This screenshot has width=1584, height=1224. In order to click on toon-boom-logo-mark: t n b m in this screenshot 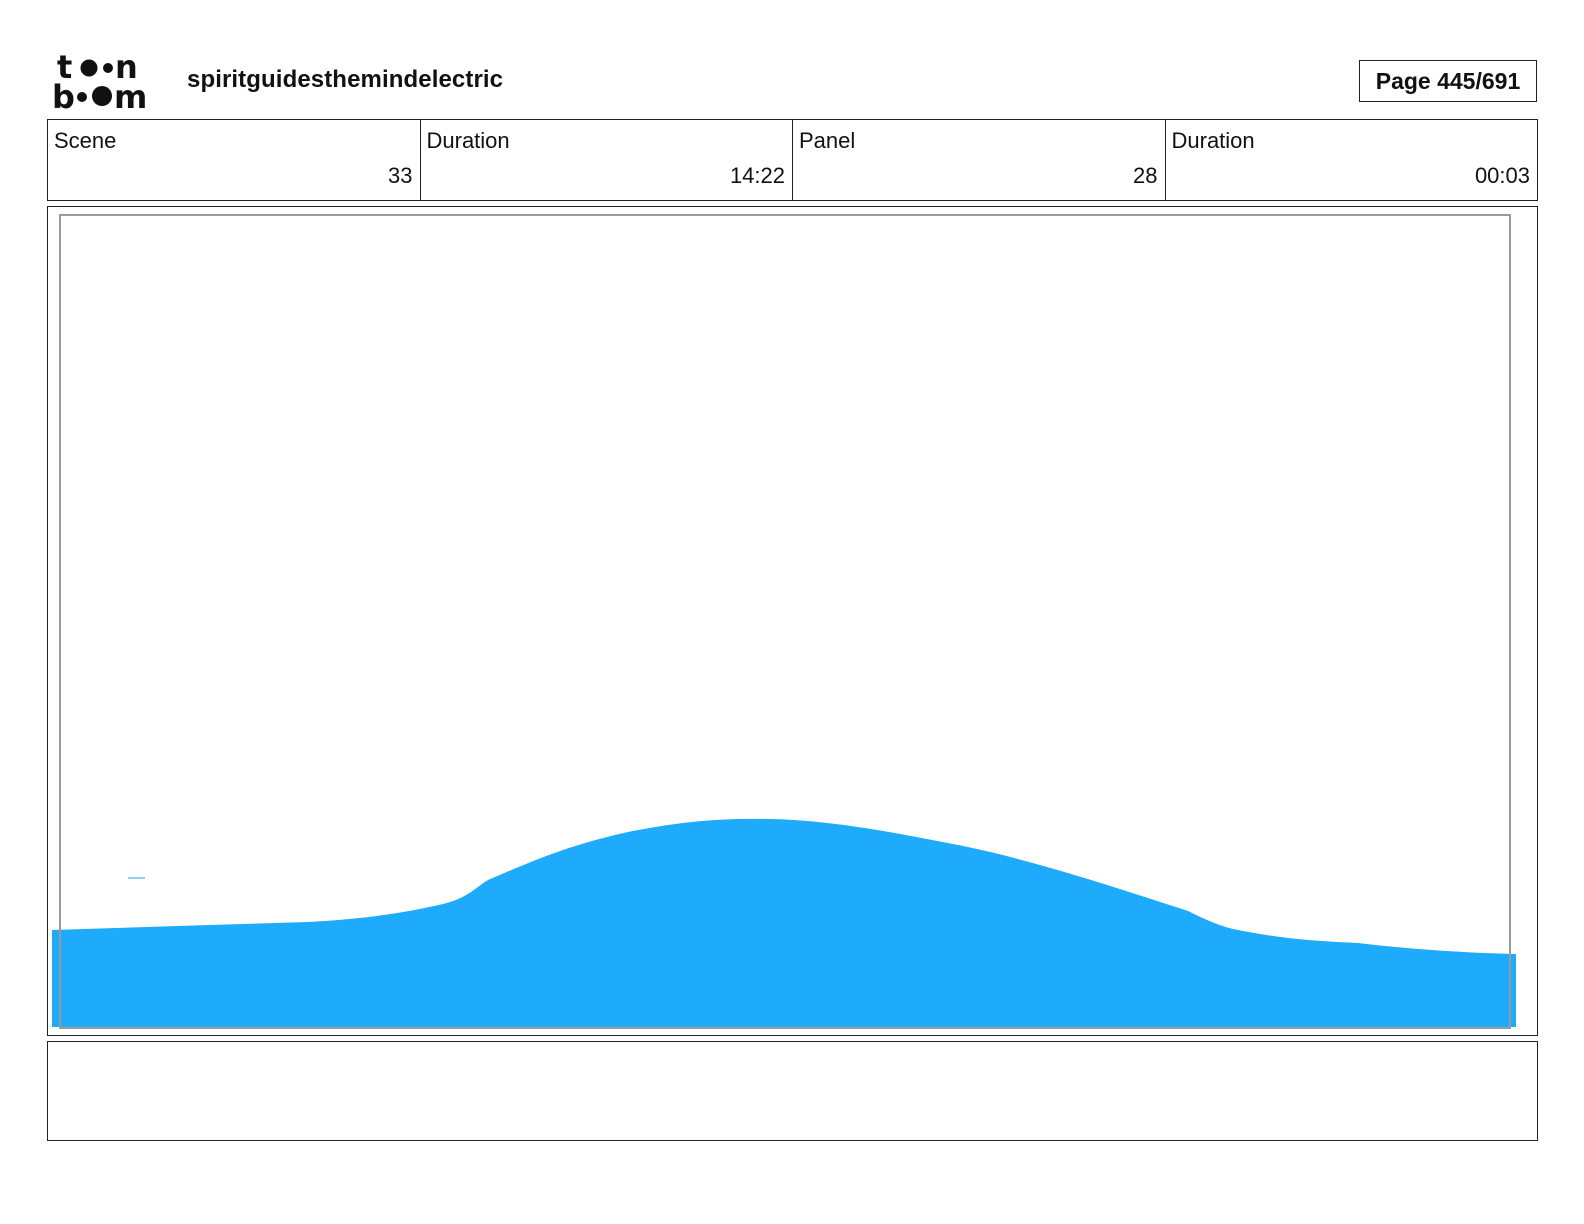, I will do `click(99, 82)`.